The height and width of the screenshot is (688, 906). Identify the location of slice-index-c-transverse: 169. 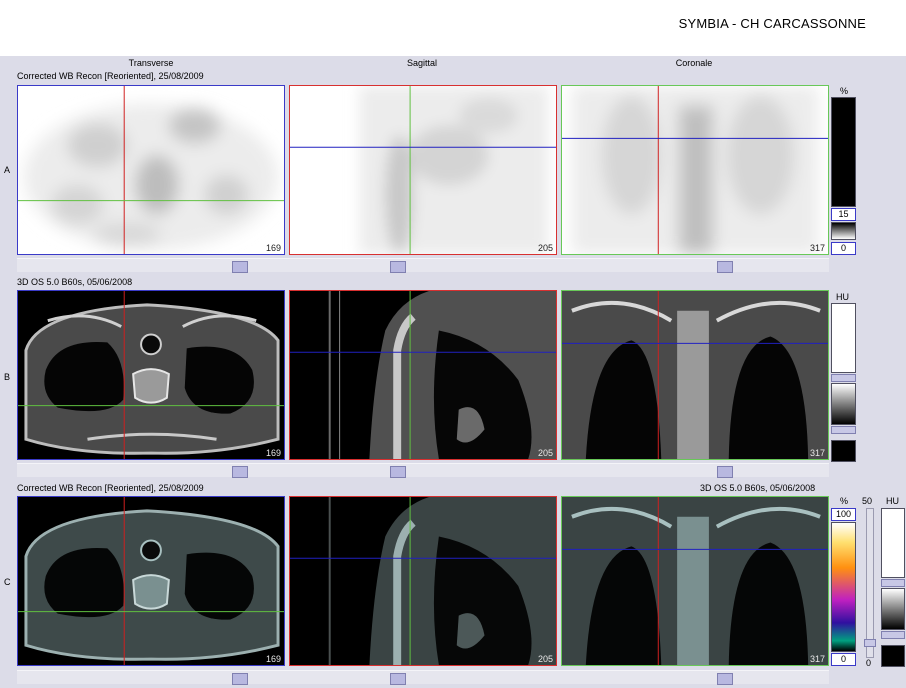
(273, 659).